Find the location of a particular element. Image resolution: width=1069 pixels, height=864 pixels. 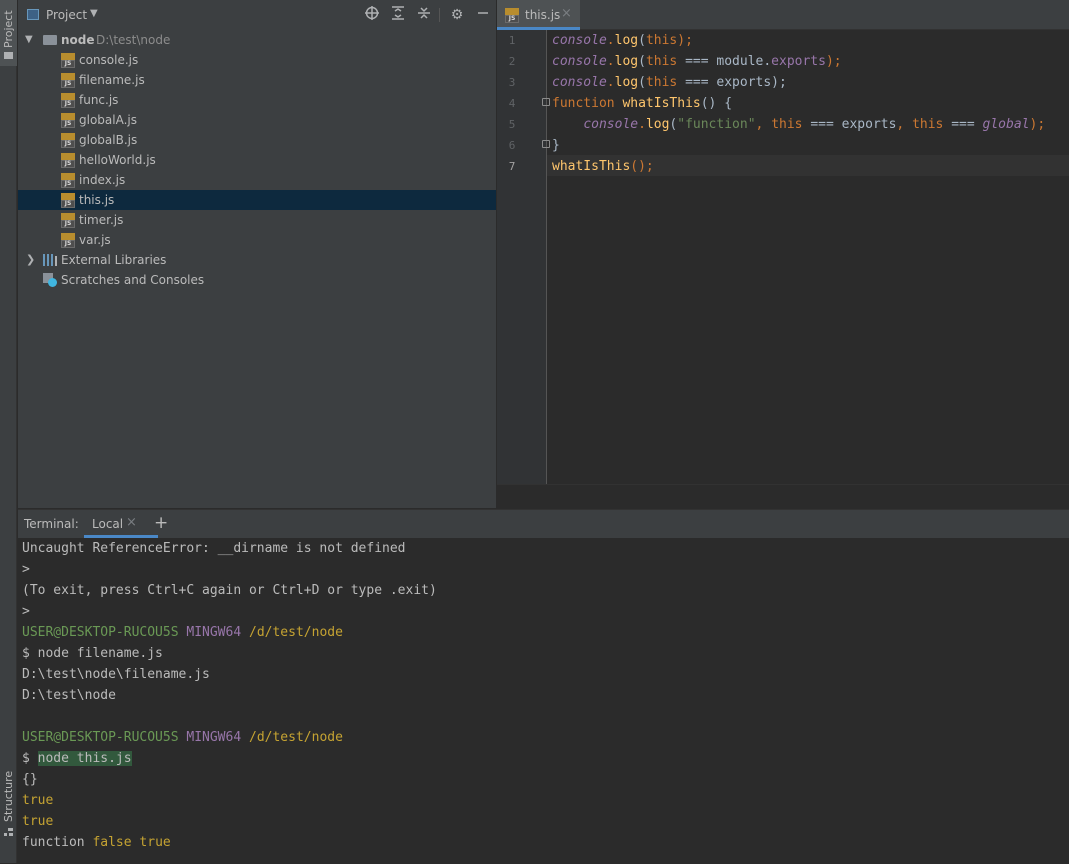

tree-file-item: JS index.js is located at coordinates (257, 180).